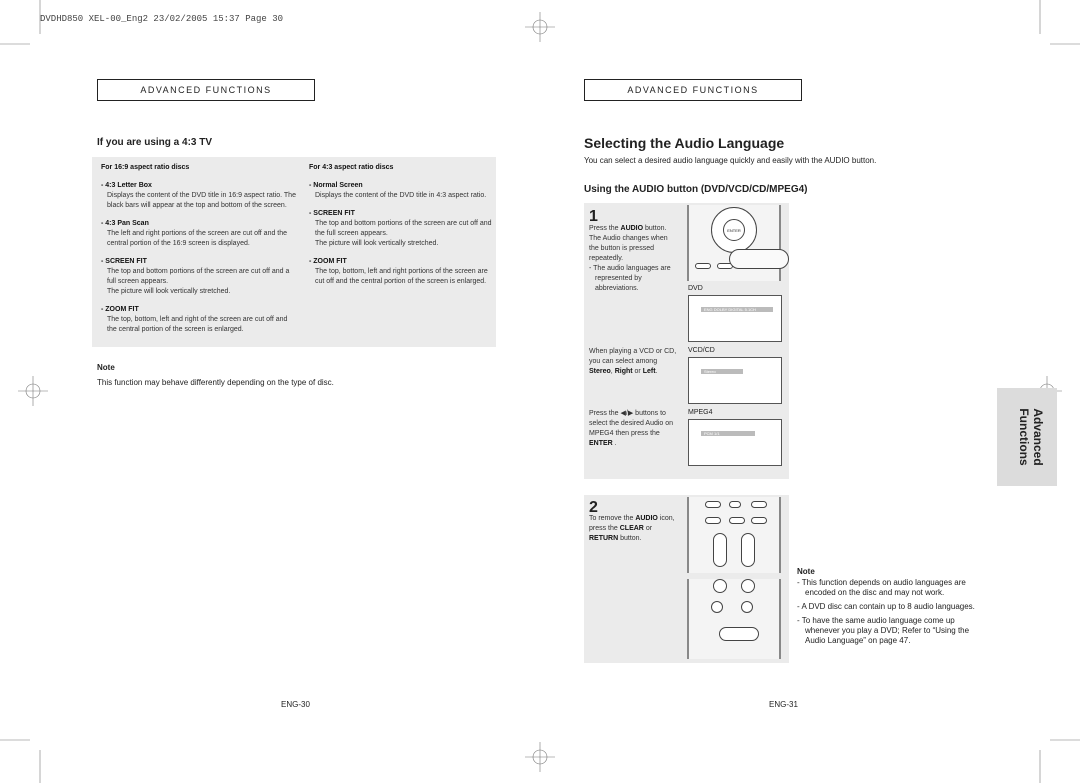 This screenshot has height=783, width=1080. What do you see at coordinates (701, 350) in the screenshot?
I see `vcd-label: VCD/CD` at bounding box center [701, 350].